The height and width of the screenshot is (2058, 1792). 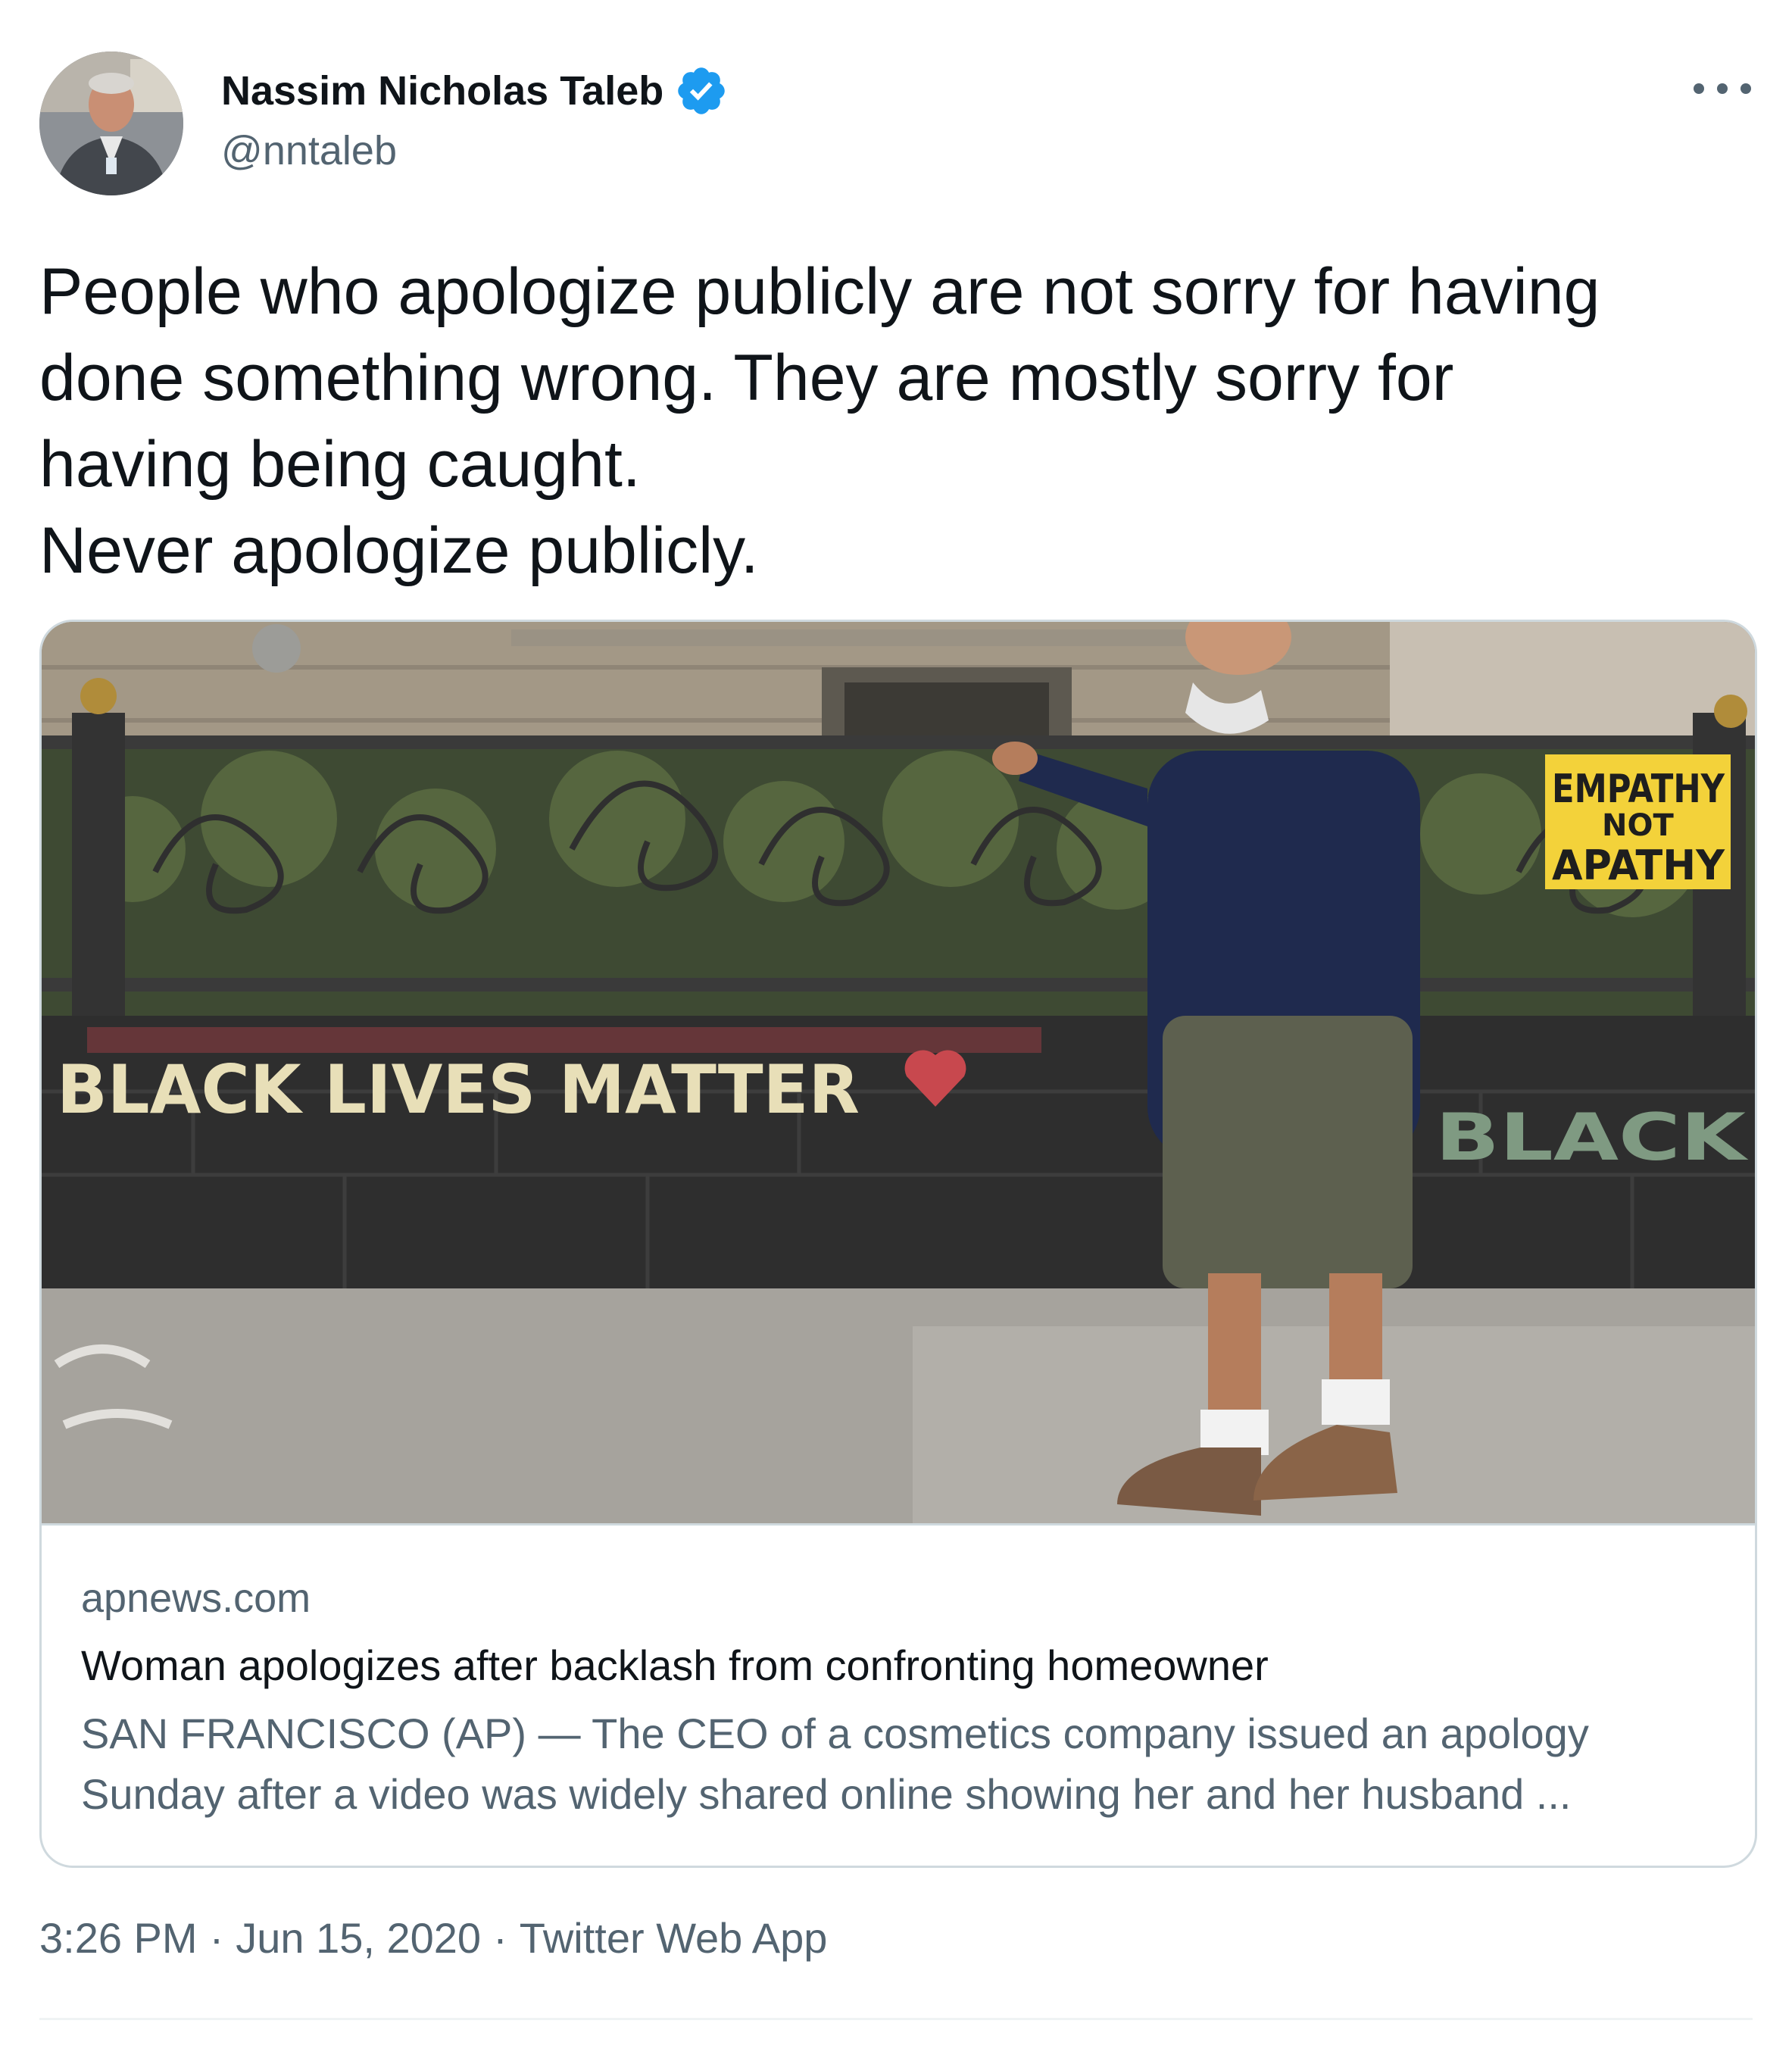 I want to click on author-name: Nassim Nicholas Taleb, so click(x=442, y=90).